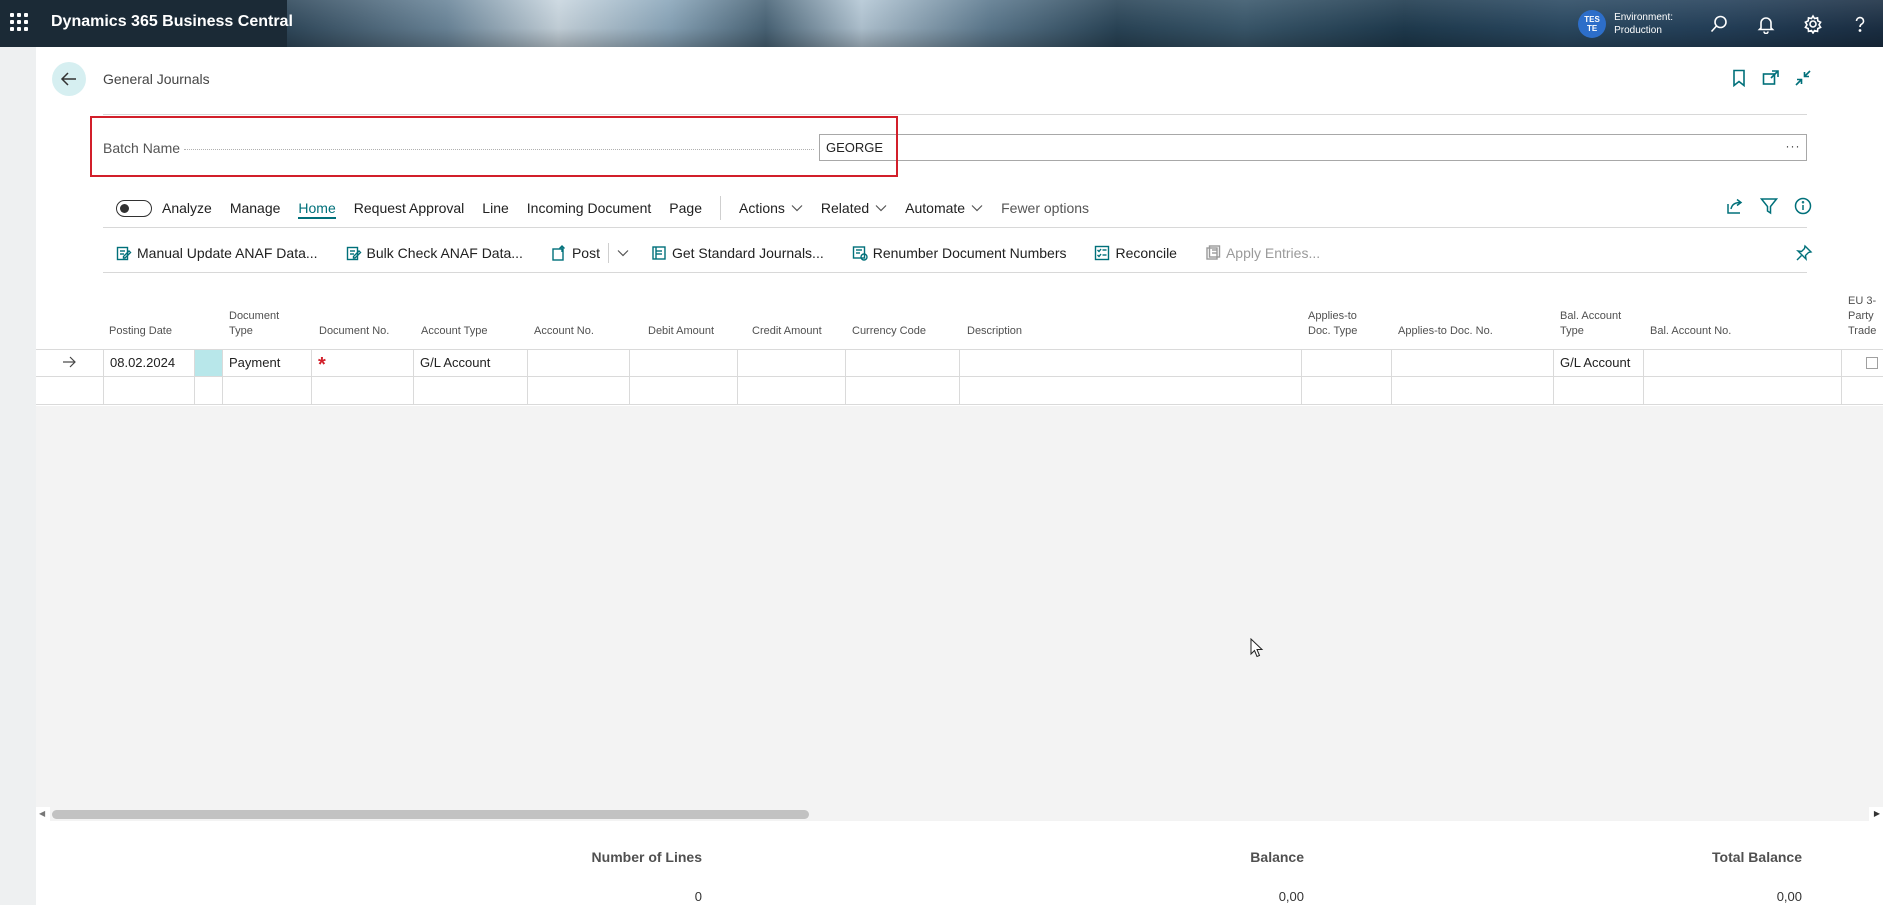 The image size is (1883, 905). I want to click on post-button: Post, so click(575, 253).